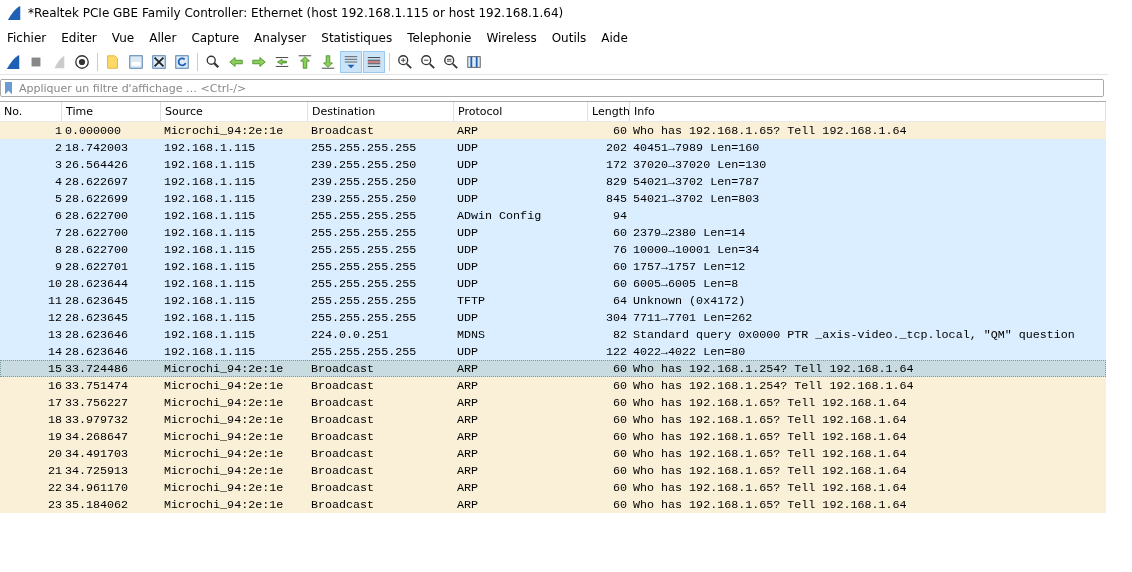  I want to click on table-cell-text: 122, so click(616, 351).